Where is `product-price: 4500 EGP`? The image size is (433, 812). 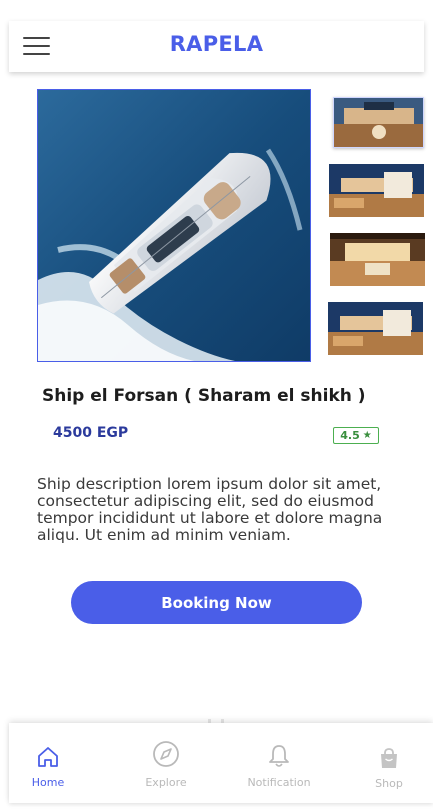 product-price: 4500 EGP is located at coordinates (91, 433).